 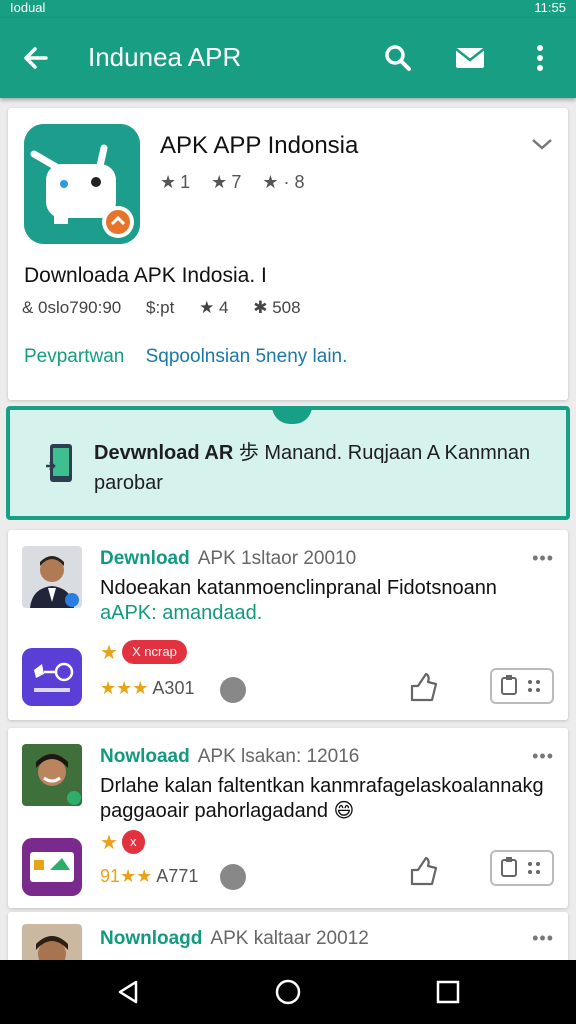 I want to click on rating-1: ★ 1, so click(x=175, y=182).